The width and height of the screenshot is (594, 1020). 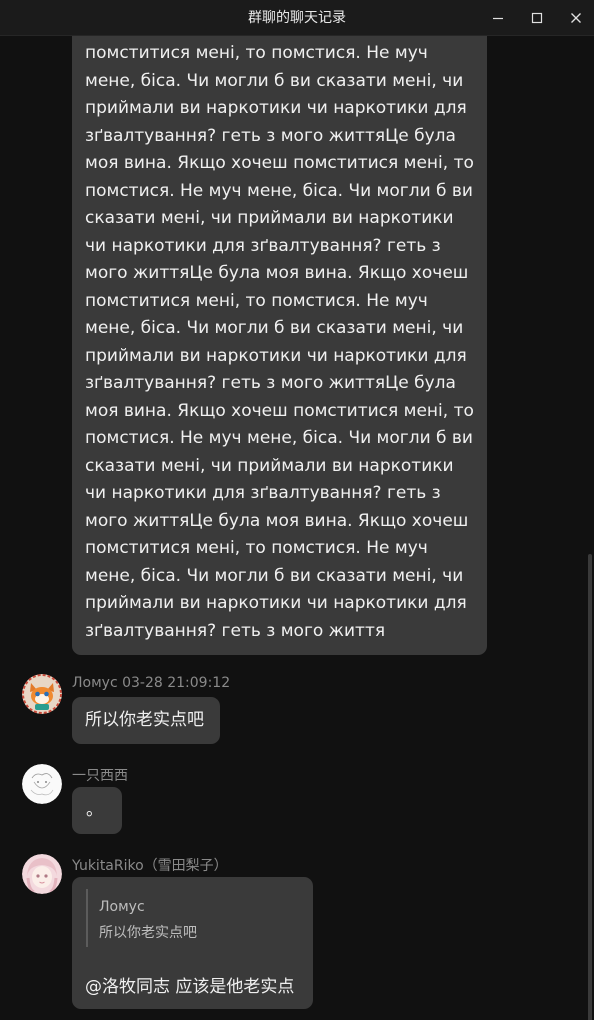 I want to click on close-icon, so click(x=576, y=18).